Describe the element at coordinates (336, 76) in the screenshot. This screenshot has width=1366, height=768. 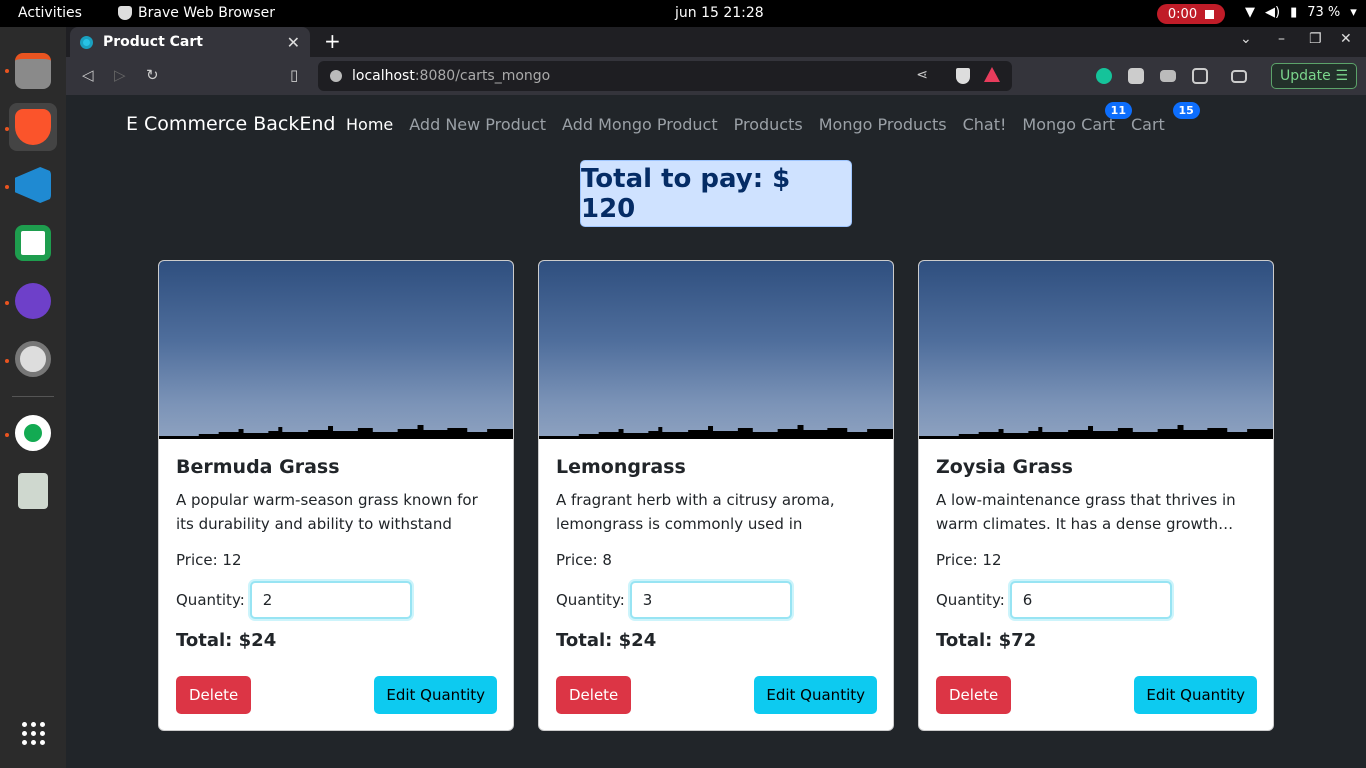
I see `site-info-icon` at that location.